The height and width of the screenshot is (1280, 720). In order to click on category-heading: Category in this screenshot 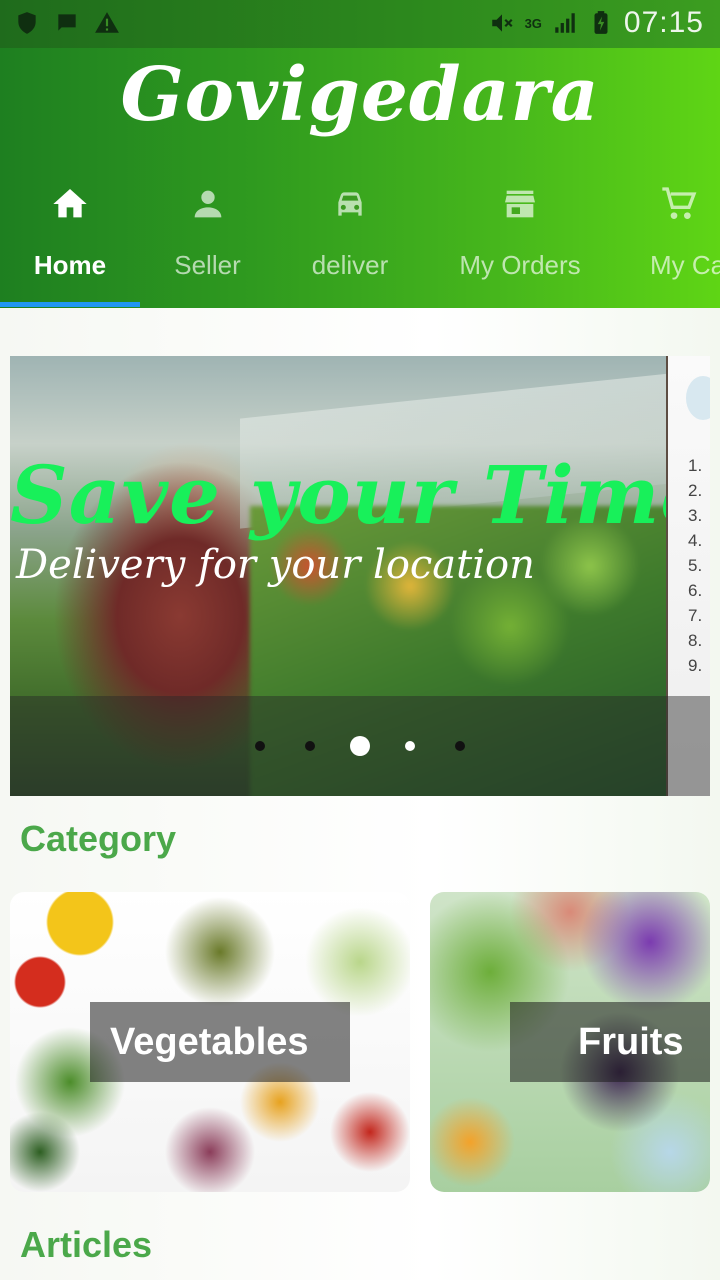, I will do `click(98, 838)`.